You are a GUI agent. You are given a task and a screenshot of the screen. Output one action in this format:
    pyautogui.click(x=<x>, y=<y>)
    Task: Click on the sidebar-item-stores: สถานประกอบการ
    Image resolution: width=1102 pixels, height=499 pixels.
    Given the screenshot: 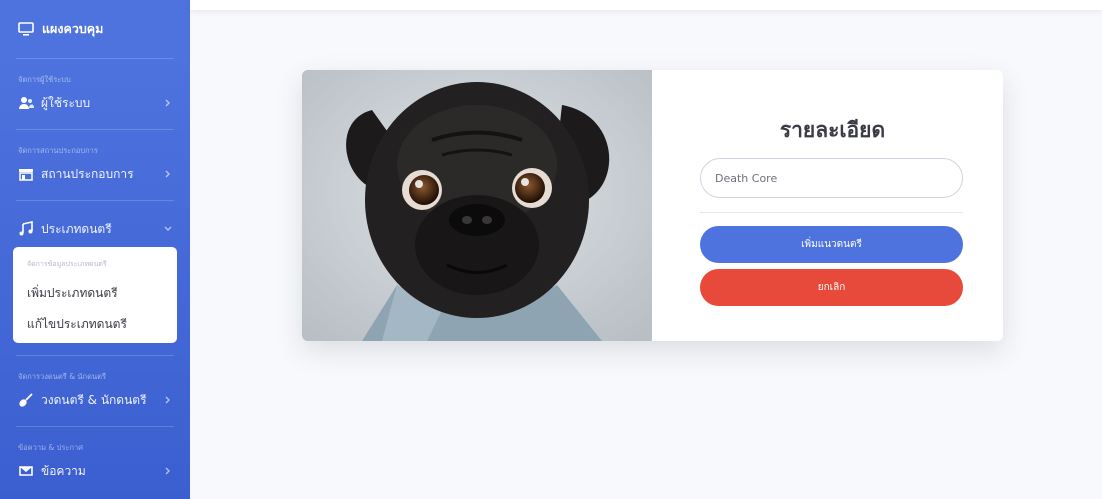 What is the action you would take?
    pyautogui.click(x=95, y=174)
    